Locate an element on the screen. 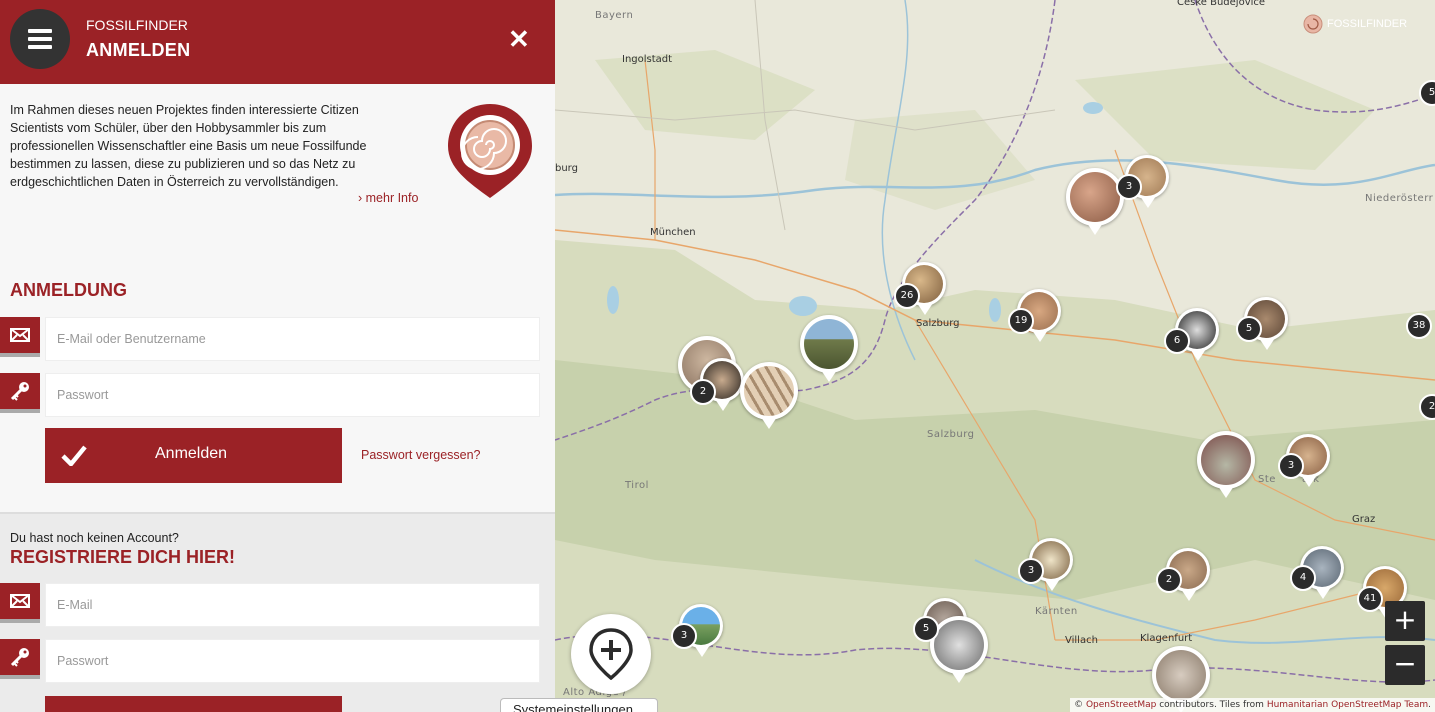  page-title: ANMELDEN is located at coordinates (138, 50).